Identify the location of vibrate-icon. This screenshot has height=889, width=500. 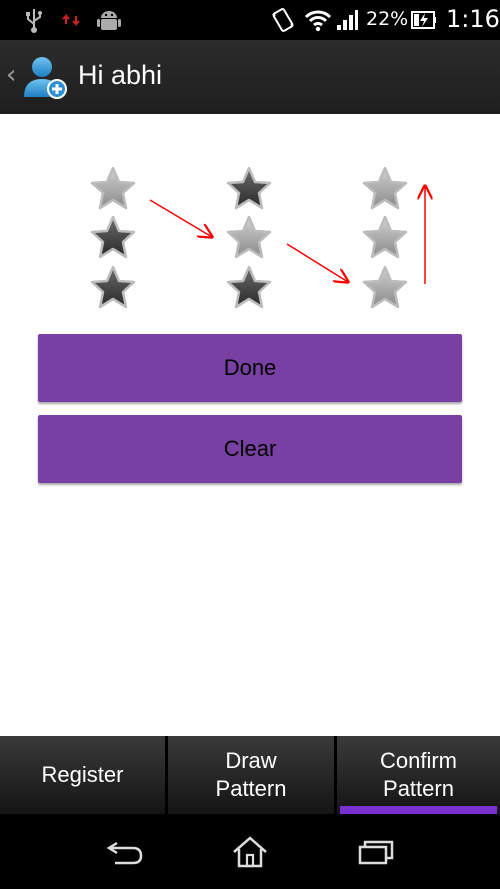
(283, 20).